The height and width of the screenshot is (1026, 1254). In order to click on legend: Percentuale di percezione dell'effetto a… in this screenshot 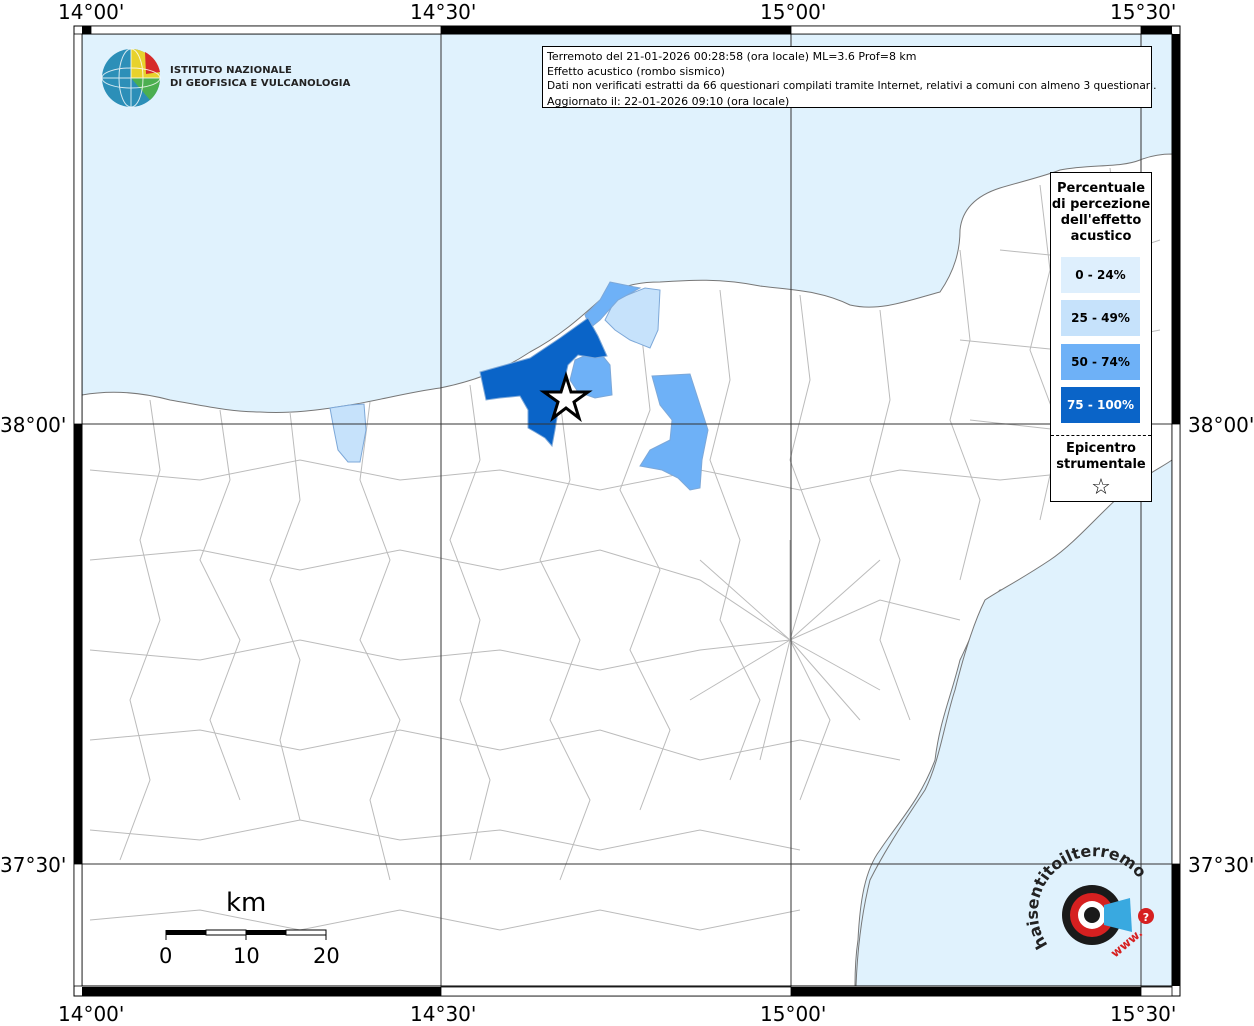, I will do `click(1101, 337)`.